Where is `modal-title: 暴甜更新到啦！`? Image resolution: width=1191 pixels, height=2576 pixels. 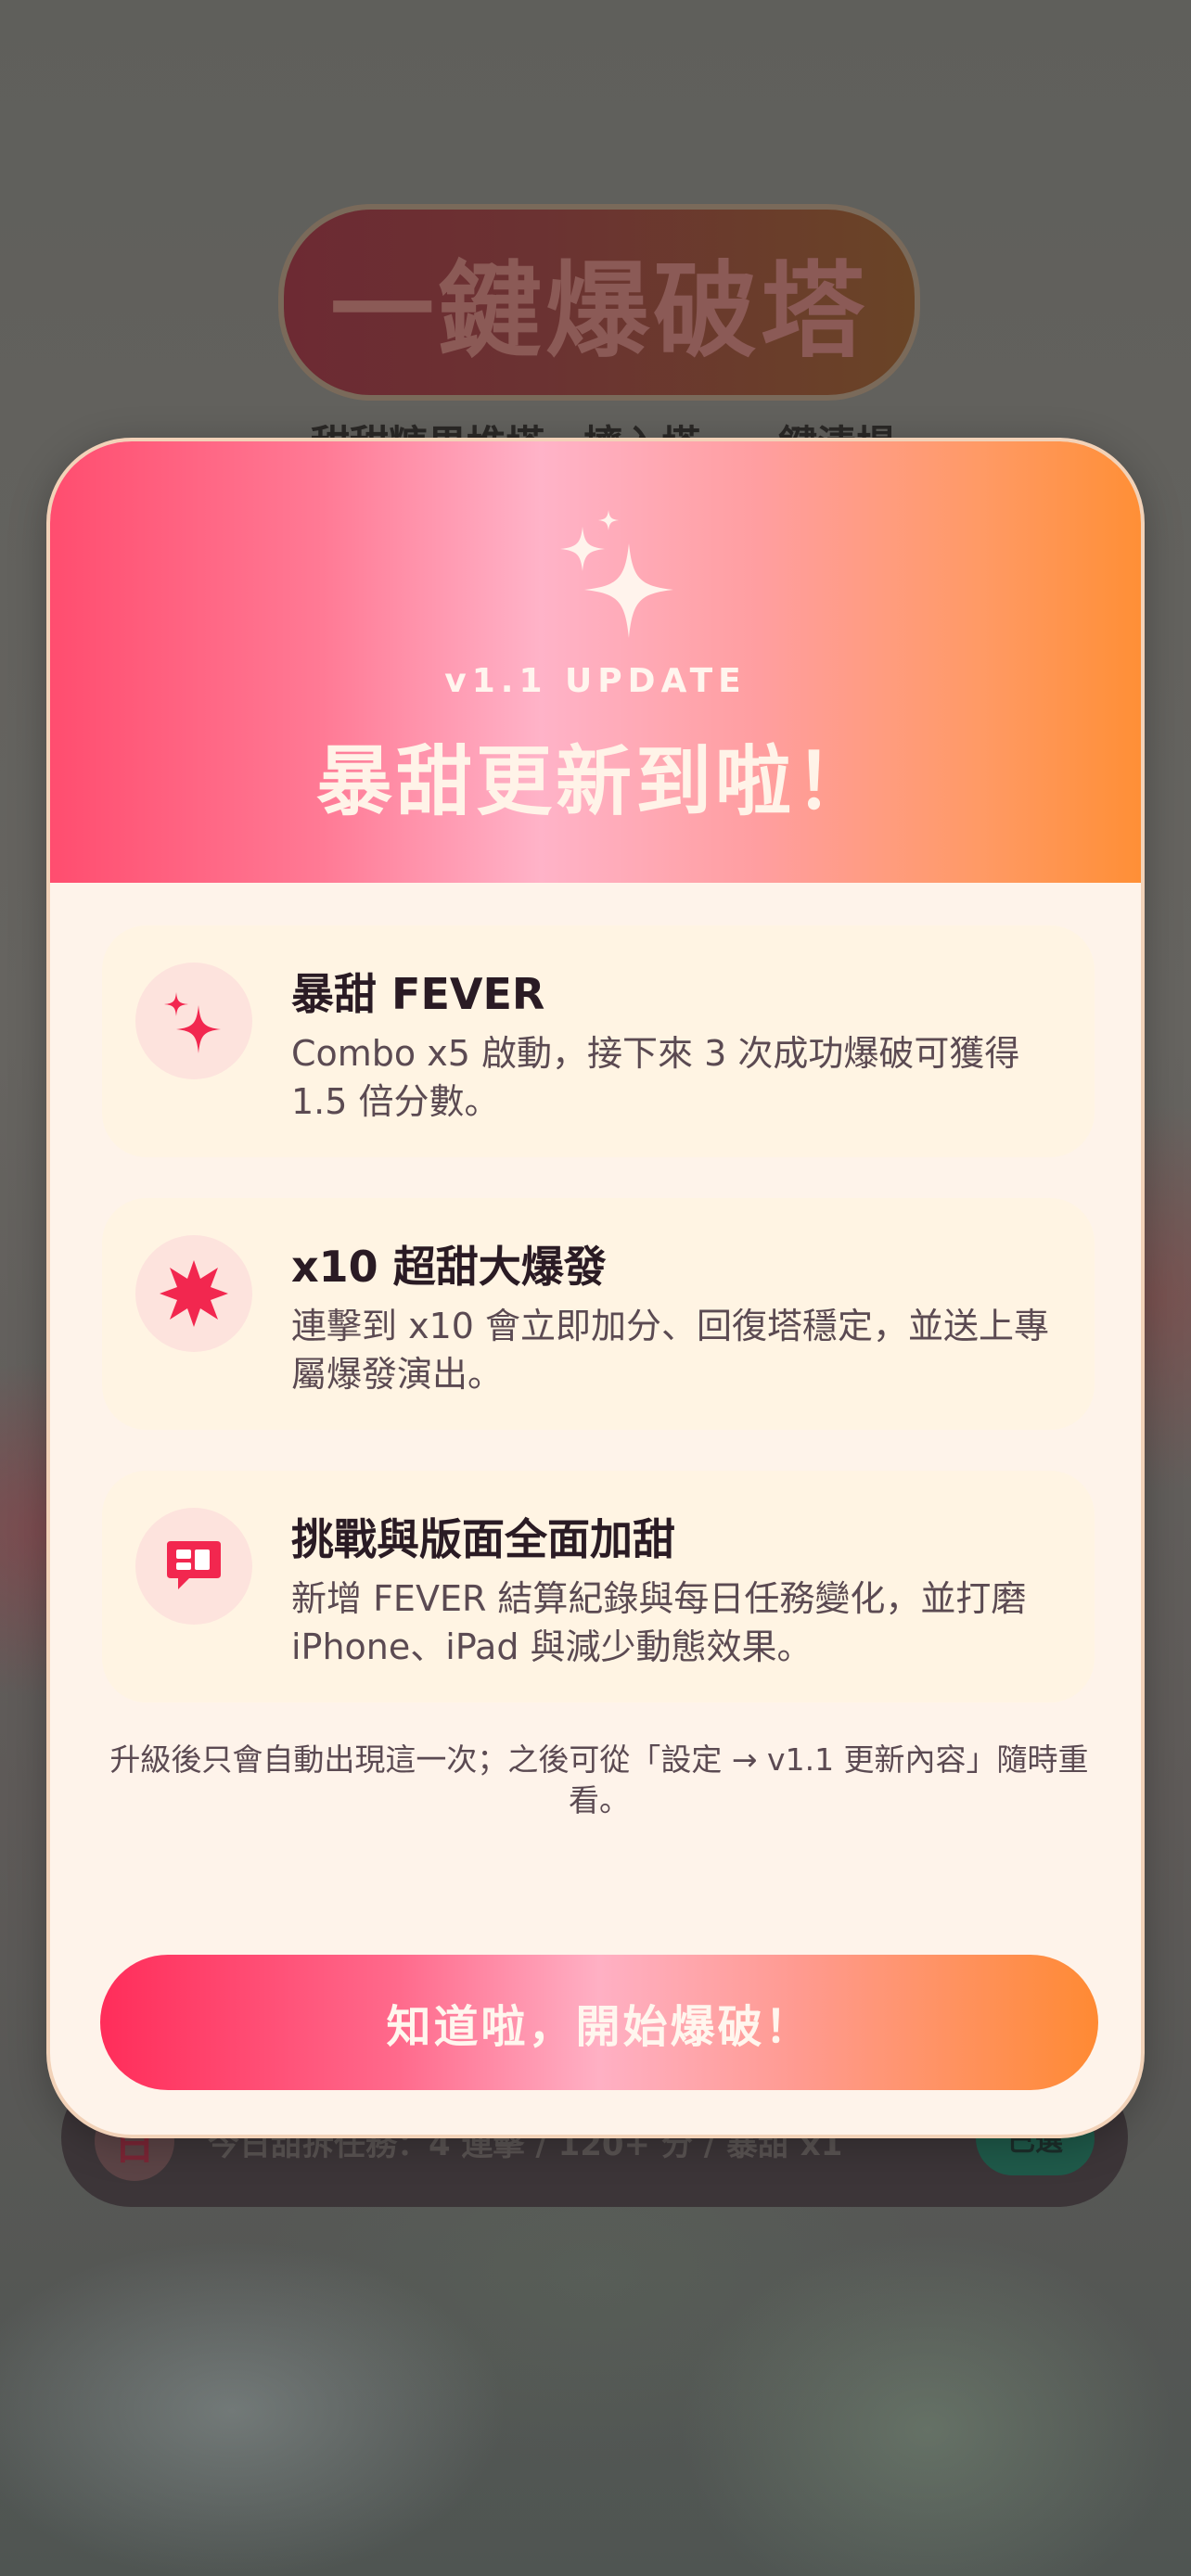 modal-title: 暴甜更新到啦！ is located at coordinates (595, 782).